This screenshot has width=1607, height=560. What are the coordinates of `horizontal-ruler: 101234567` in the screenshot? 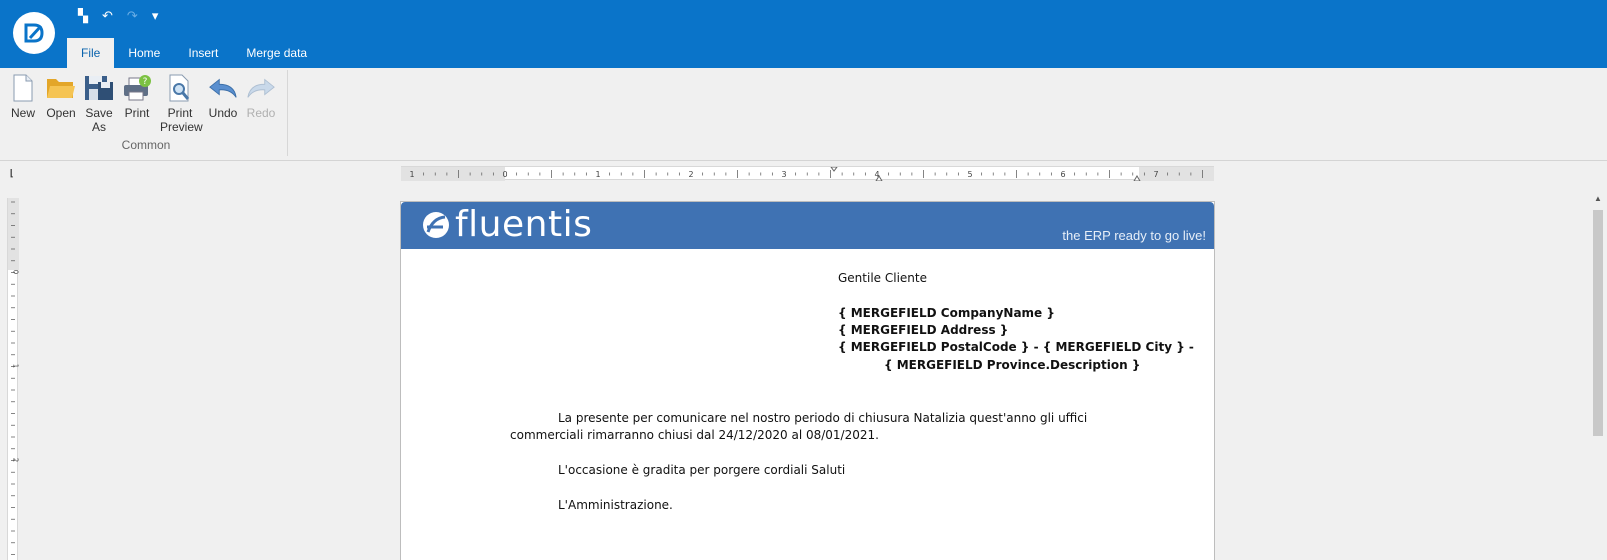 It's located at (807, 174).